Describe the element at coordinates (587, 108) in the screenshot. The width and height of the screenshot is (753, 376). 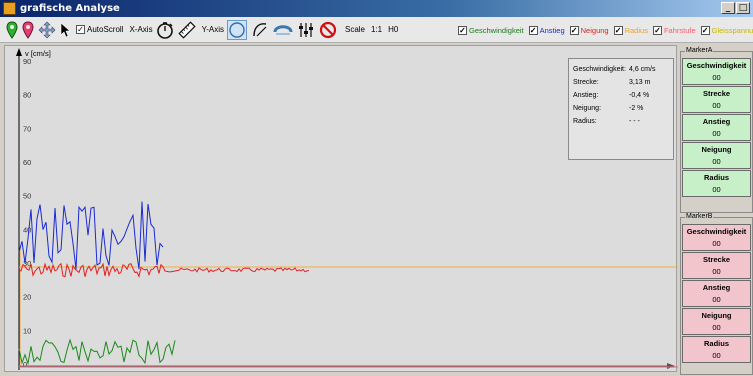
I see `info-key: Neigung:` at that location.